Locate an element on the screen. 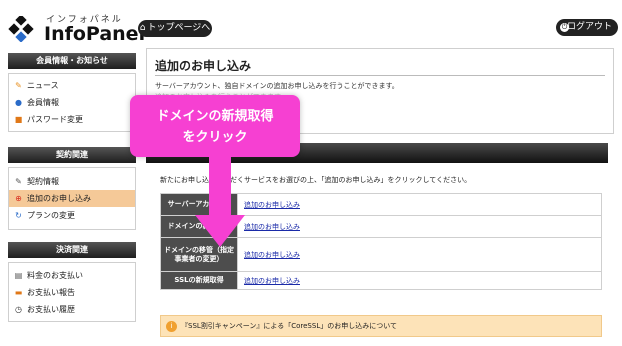 This screenshot has width=622, height=346. sidebar-item-label: ニュース is located at coordinates (43, 85).